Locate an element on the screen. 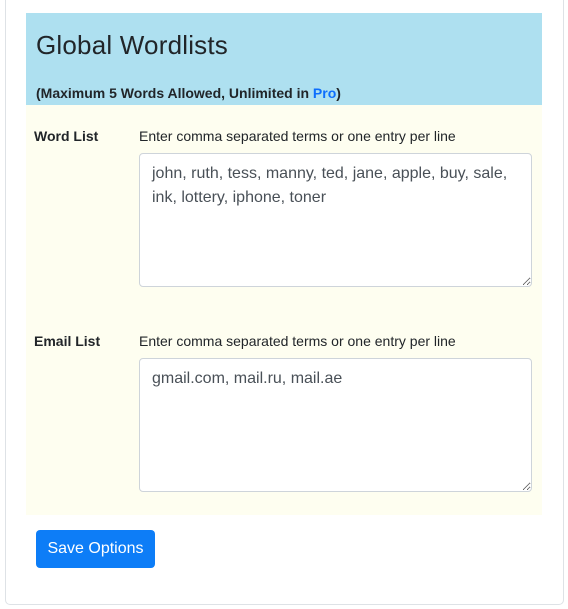  word-list-label: Word List is located at coordinates (66, 136).